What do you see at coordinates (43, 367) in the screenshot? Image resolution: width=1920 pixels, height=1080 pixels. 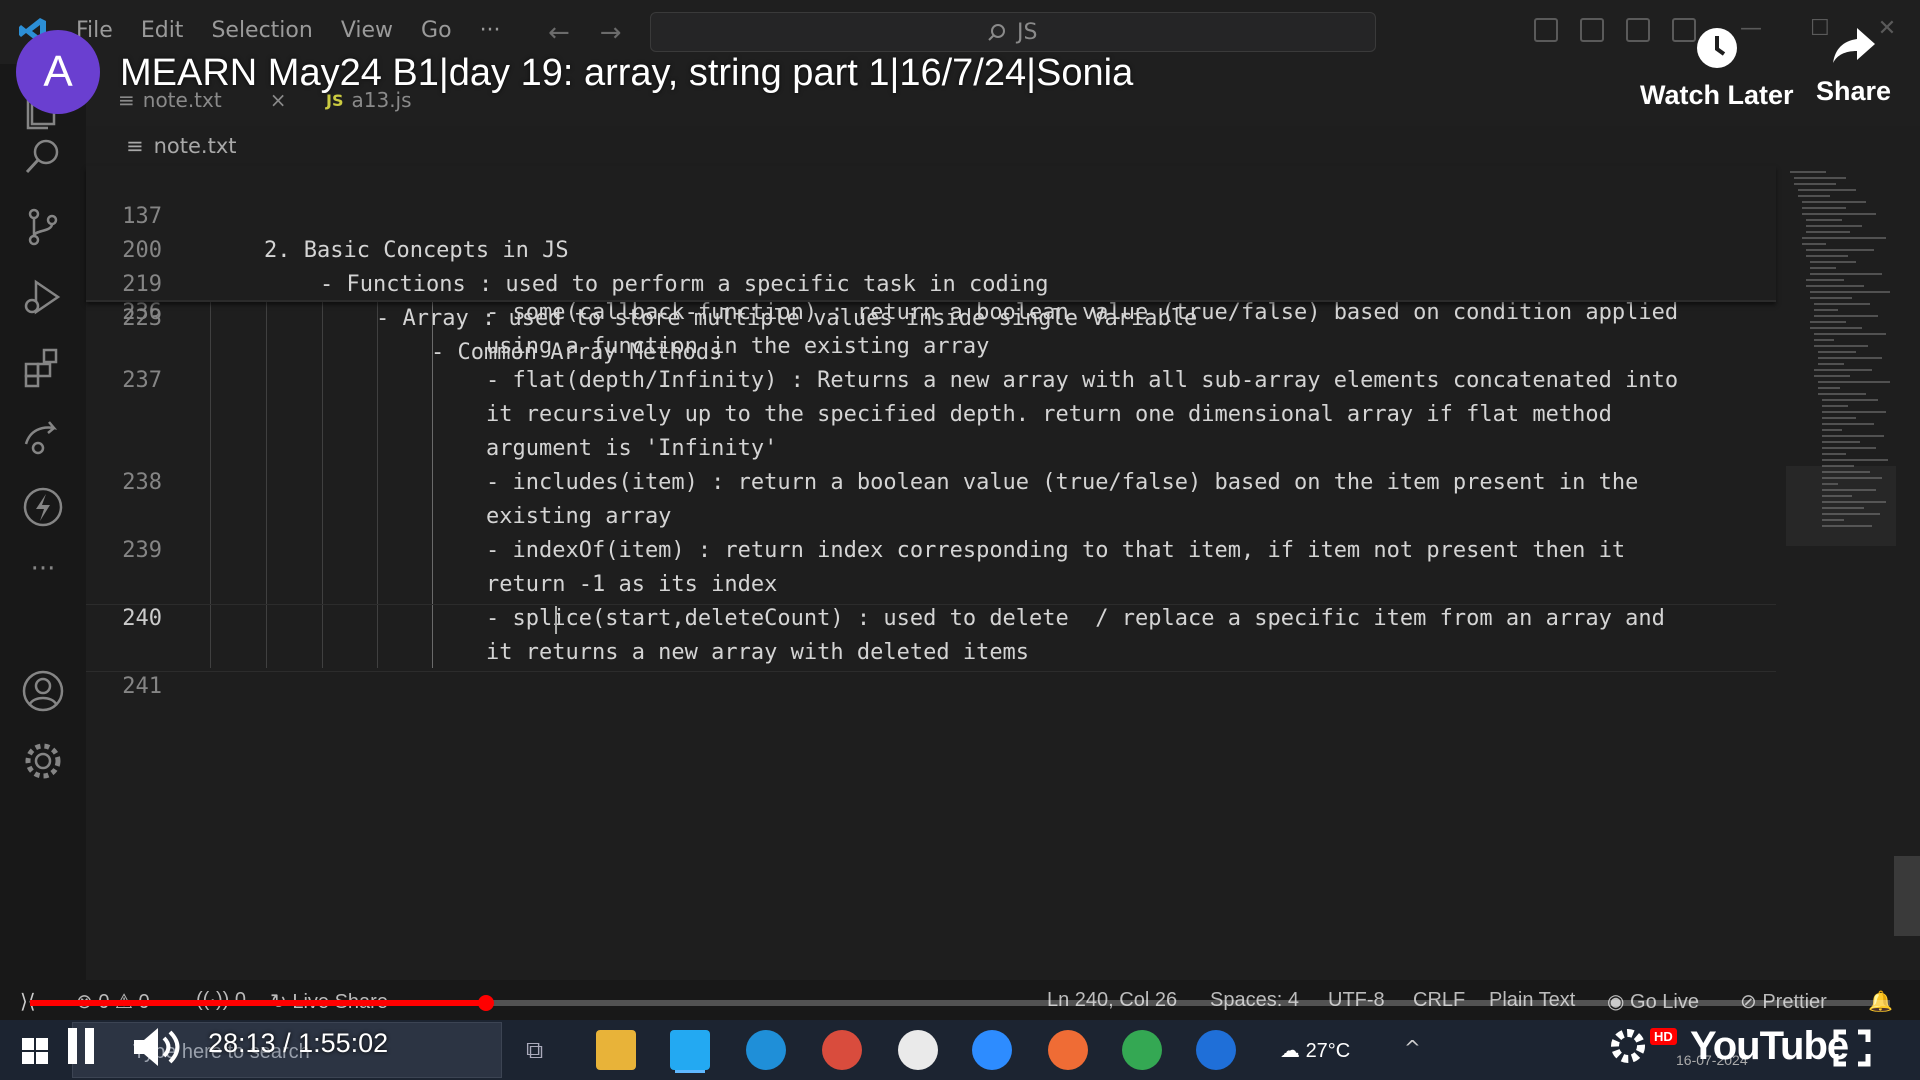 I see `extensions-icon` at bounding box center [43, 367].